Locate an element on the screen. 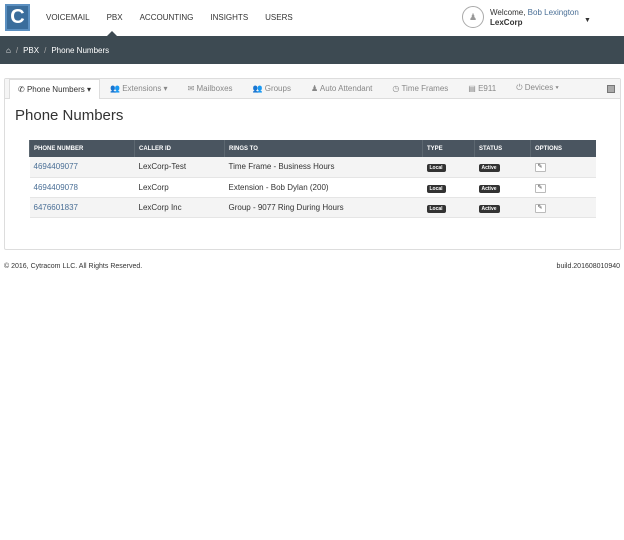 This screenshot has height=540, width=624. rings-to-cell: Time Frame - Business Hours is located at coordinates (323, 167).